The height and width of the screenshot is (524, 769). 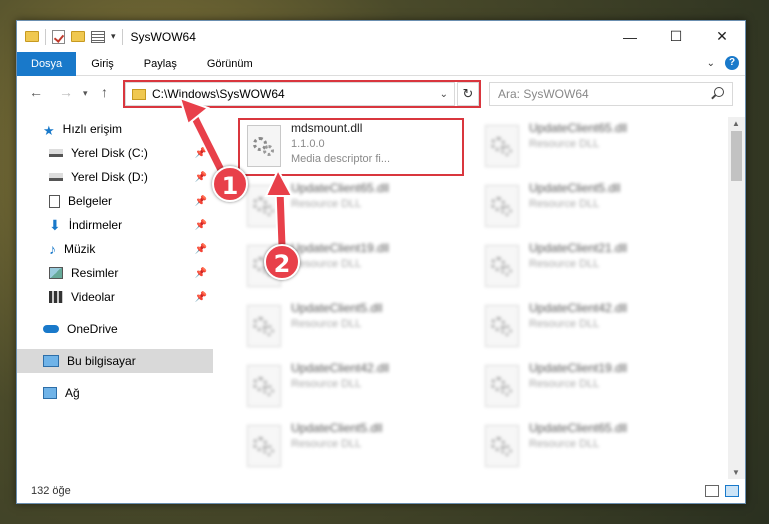 What do you see at coordinates (351, 147) in the screenshot?
I see `file-highlight` at bounding box center [351, 147].